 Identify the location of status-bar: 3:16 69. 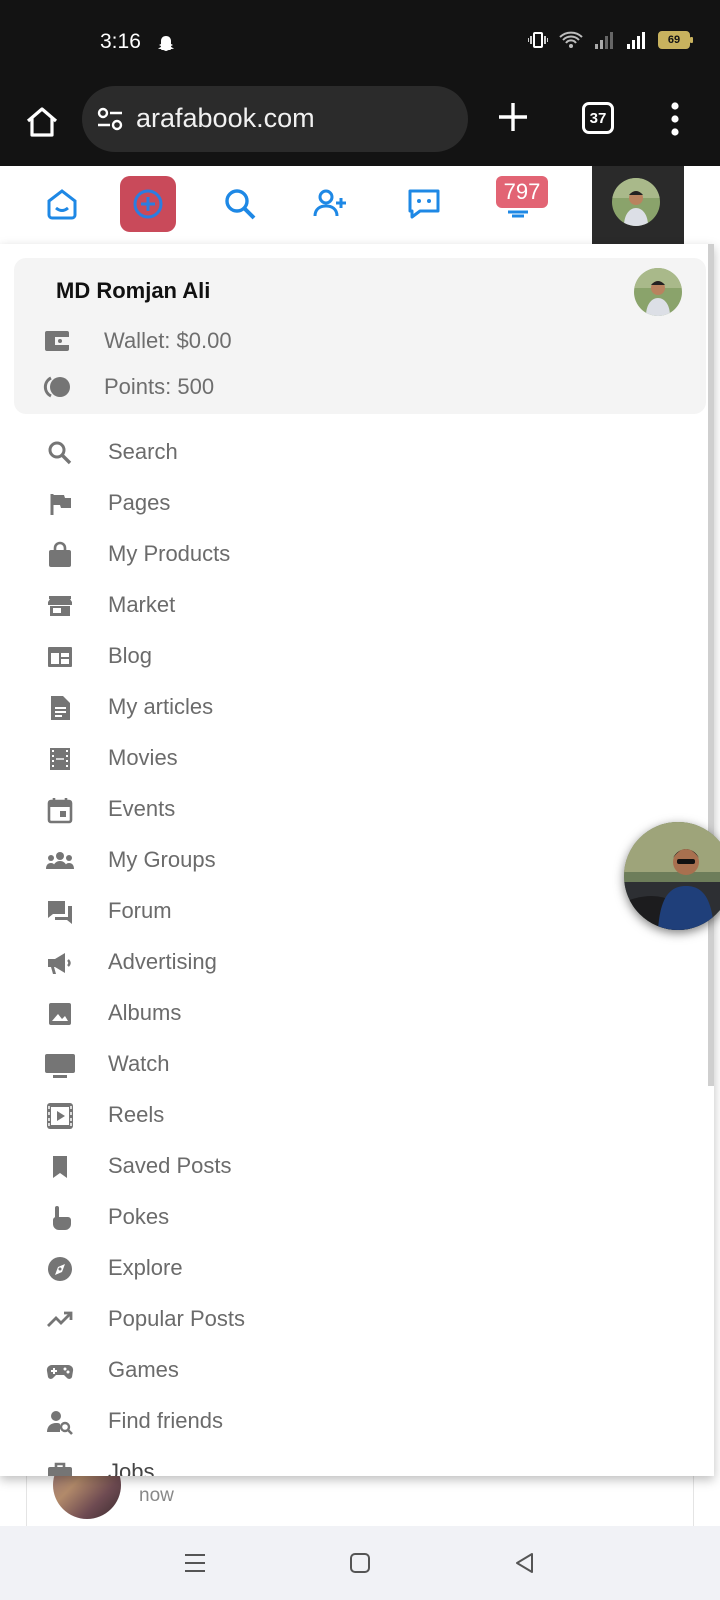
(360, 43).